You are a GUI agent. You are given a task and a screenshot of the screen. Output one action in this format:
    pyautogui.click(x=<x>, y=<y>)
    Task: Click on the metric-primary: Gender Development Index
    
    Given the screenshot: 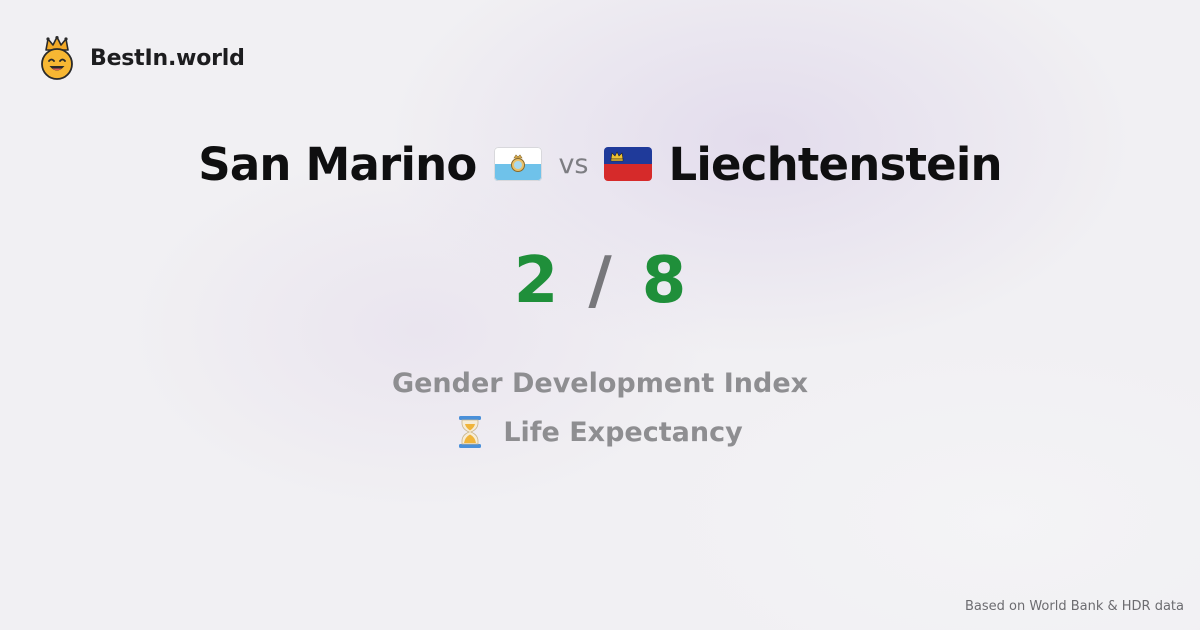 What is the action you would take?
    pyautogui.click(x=600, y=383)
    